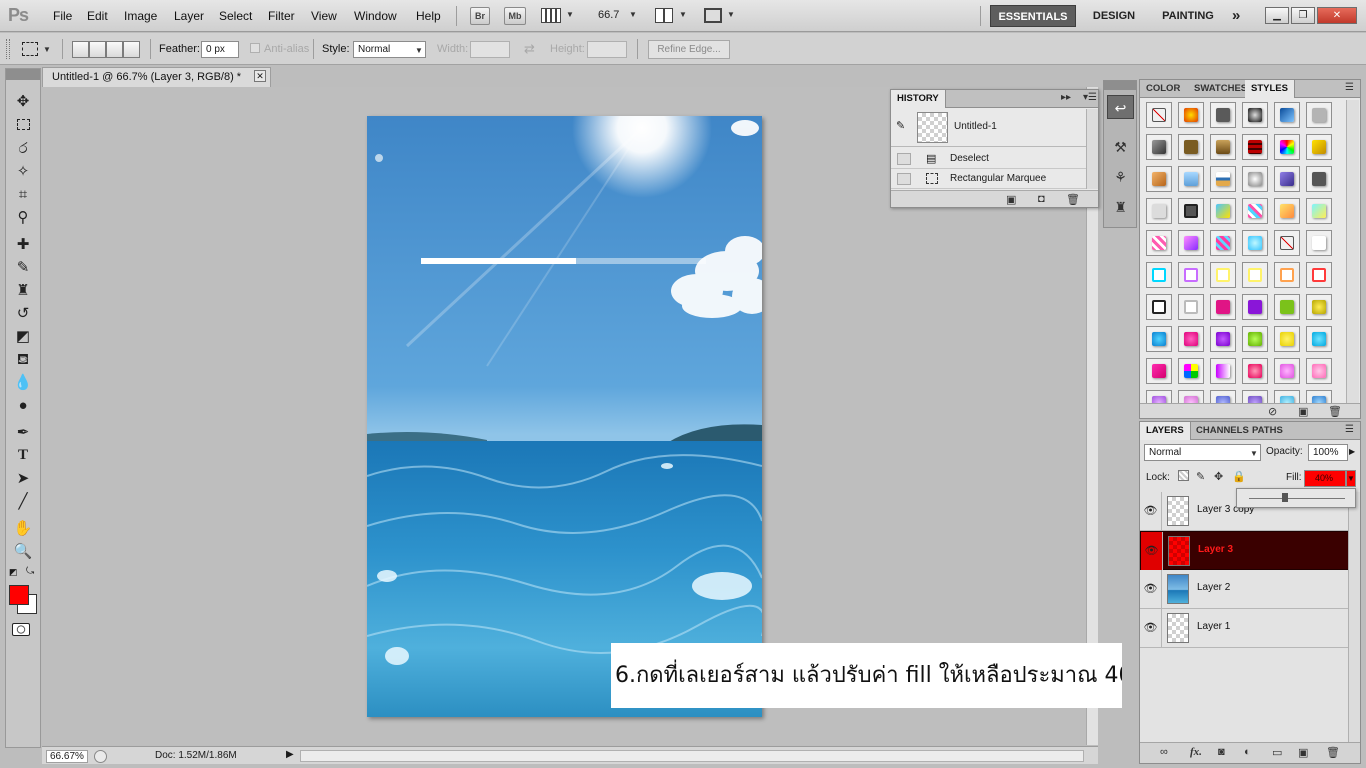  I want to click on move-tool-icon: ✥, so click(23, 101).